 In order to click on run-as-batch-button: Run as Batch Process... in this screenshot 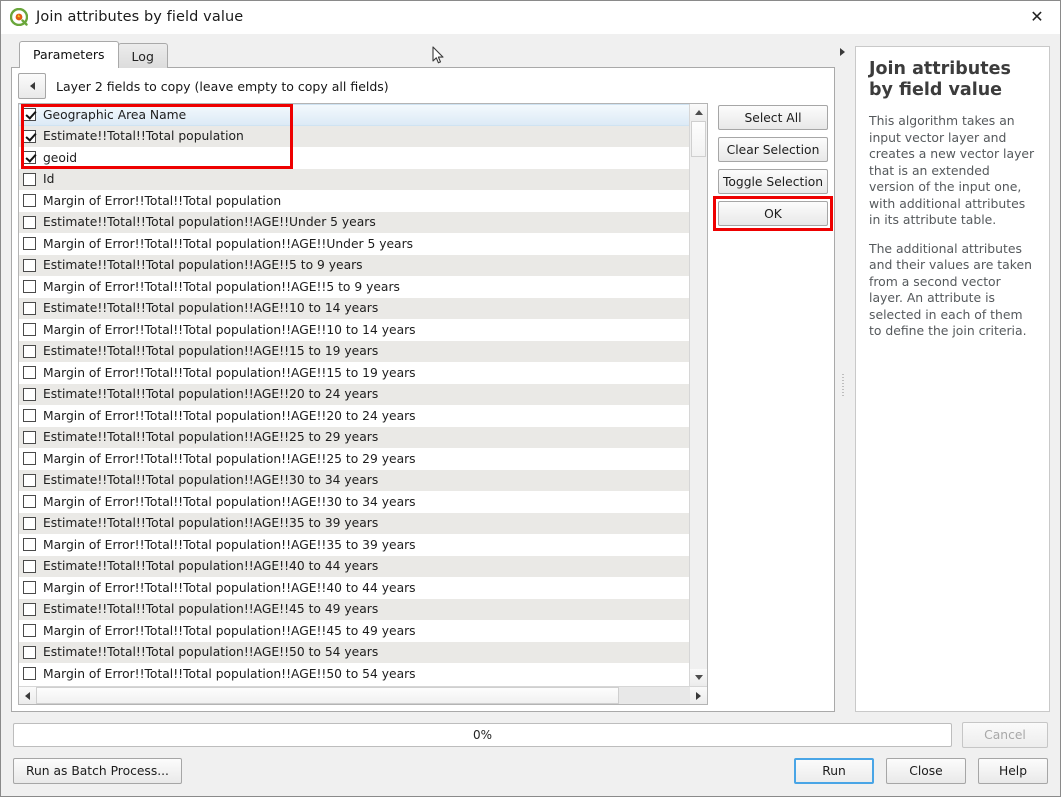, I will do `click(97, 771)`.